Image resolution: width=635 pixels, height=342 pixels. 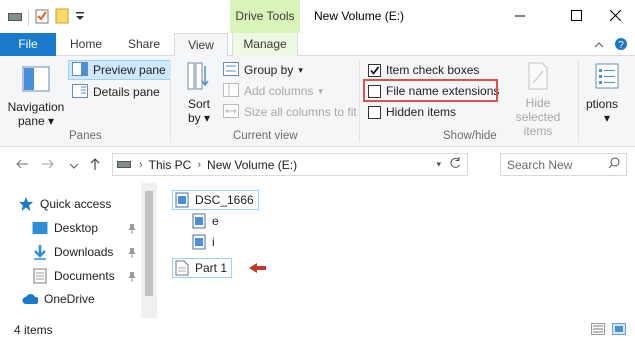 What do you see at coordinates (211, 268) in the screenshot?
I see `file-name: Part 1` at bounding box center [211, 268].